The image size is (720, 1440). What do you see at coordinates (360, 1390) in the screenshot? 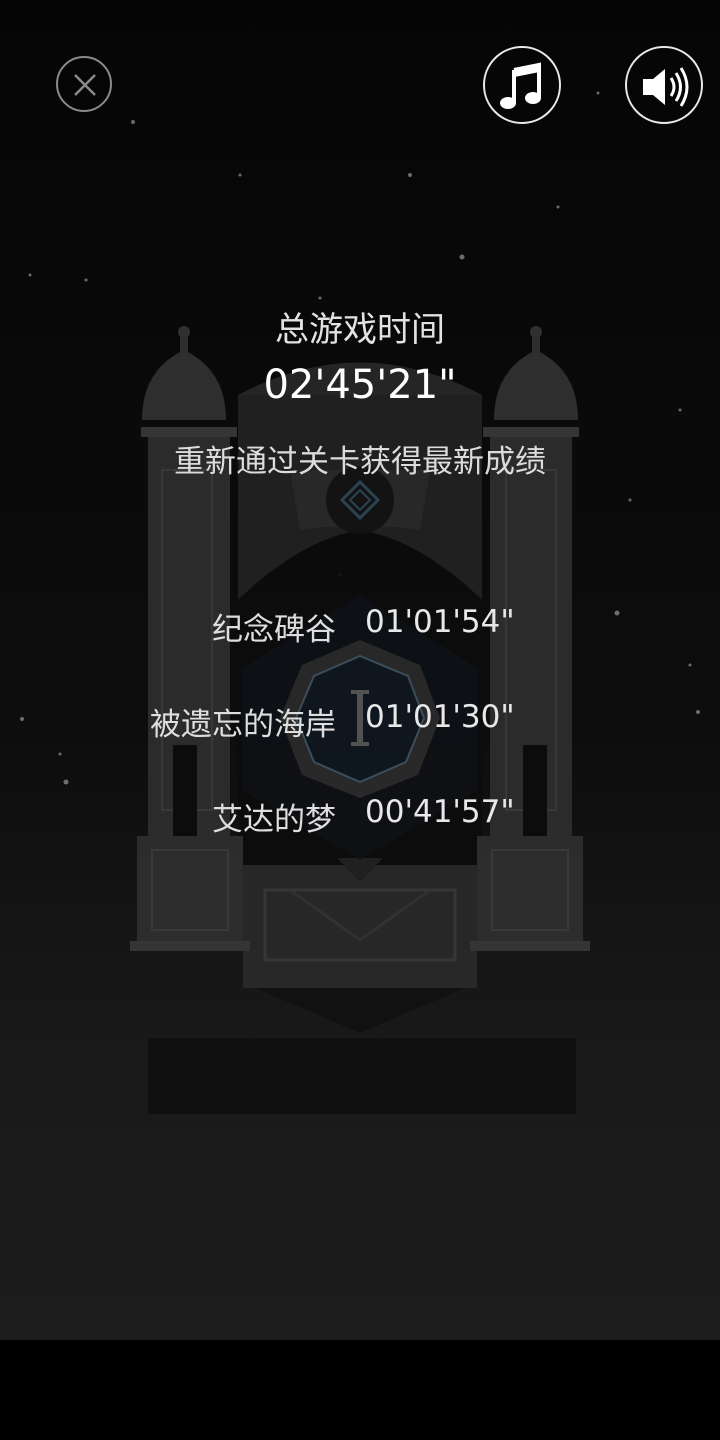
I see `bottom-bar` at bounding box center [360, 1390].